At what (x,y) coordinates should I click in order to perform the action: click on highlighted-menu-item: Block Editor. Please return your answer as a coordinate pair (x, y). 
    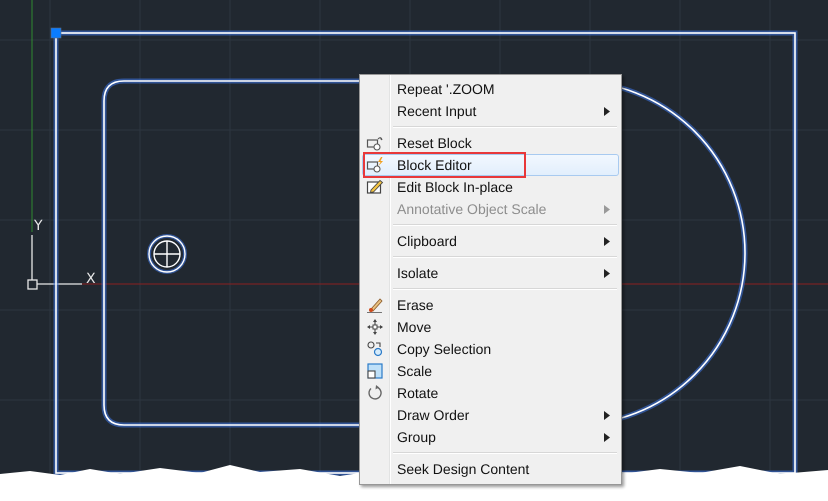
    Looking at the image, I should click on (490, 165).